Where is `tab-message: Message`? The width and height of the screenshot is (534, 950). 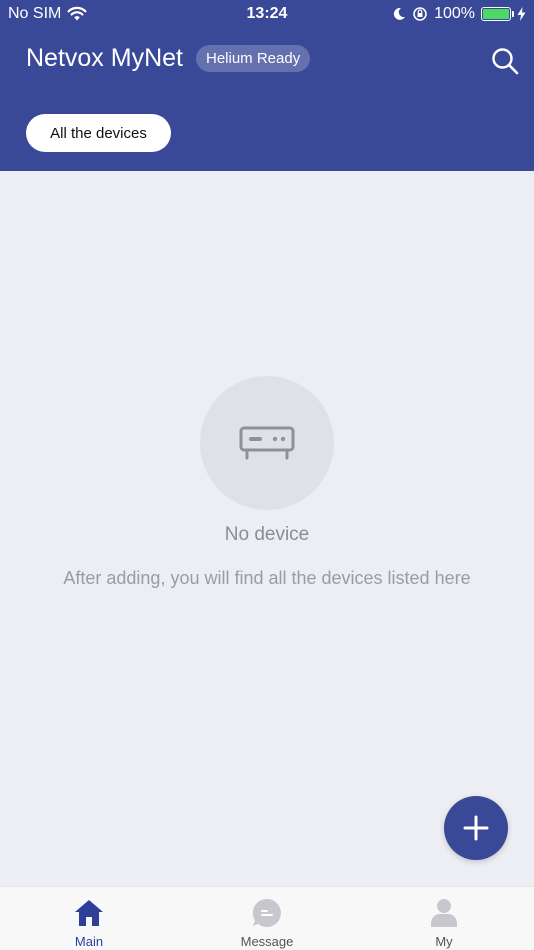 tab-message: Message is located at coordinates (267, 918).